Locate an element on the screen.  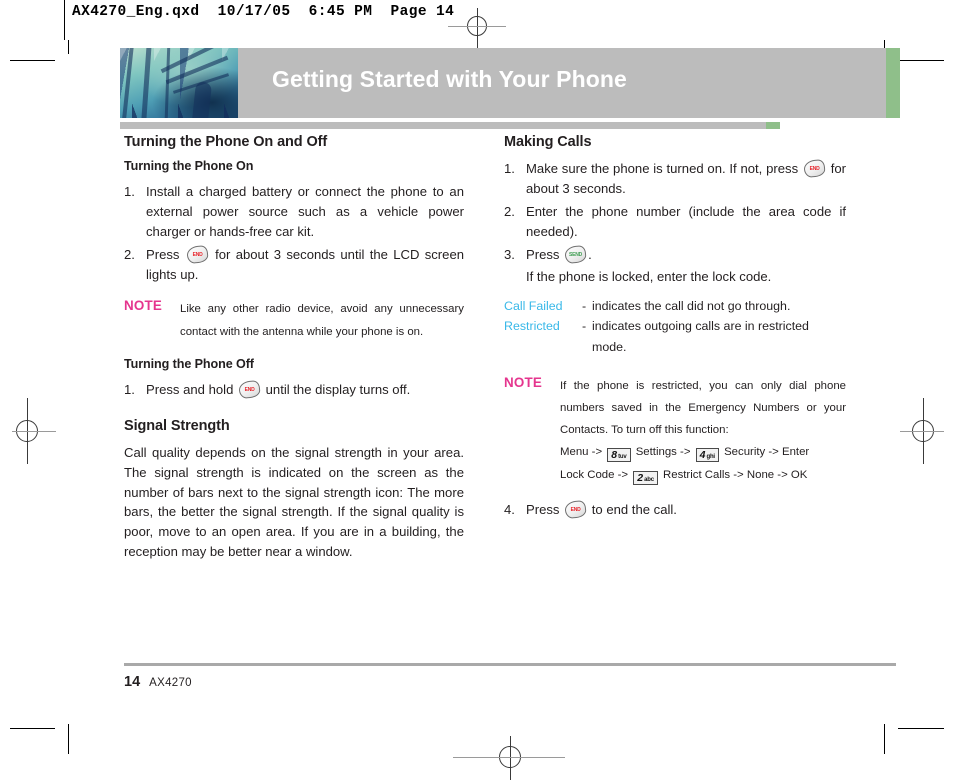
list-item: 4. Press END to end the call. is located at coordinates (675, 509).